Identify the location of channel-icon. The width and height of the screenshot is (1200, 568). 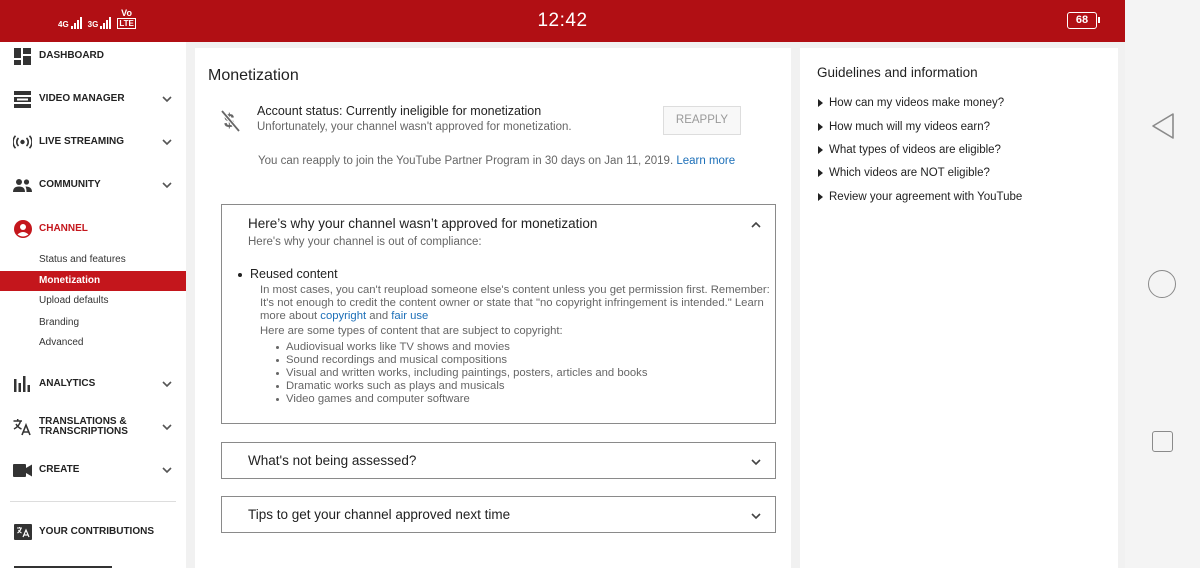
(22, 229).